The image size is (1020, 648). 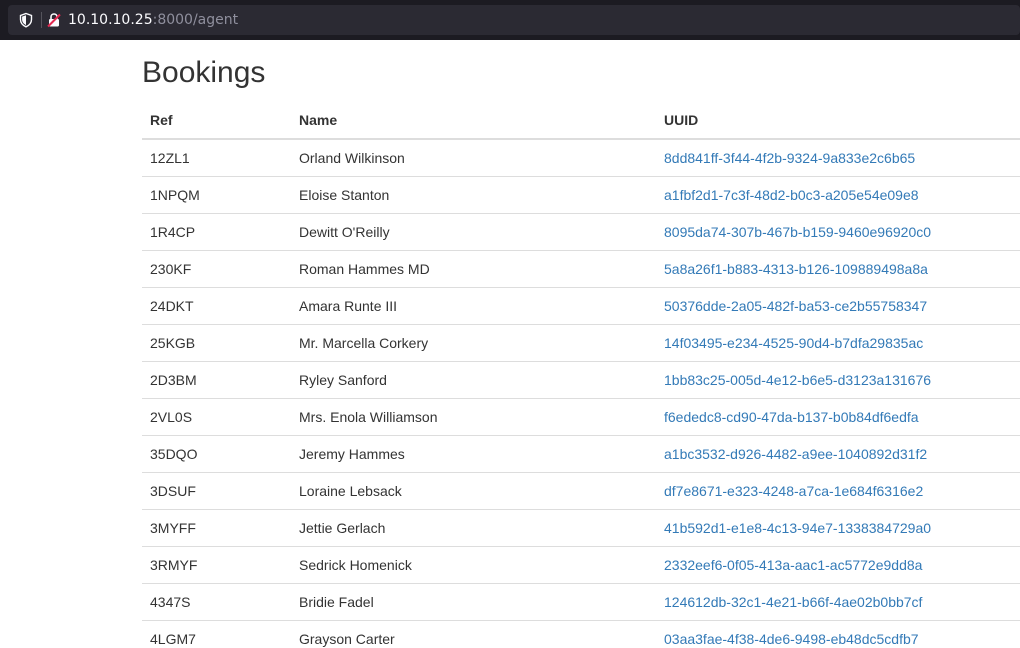 I want to click on shield-icon, so click(x=26, y=20).